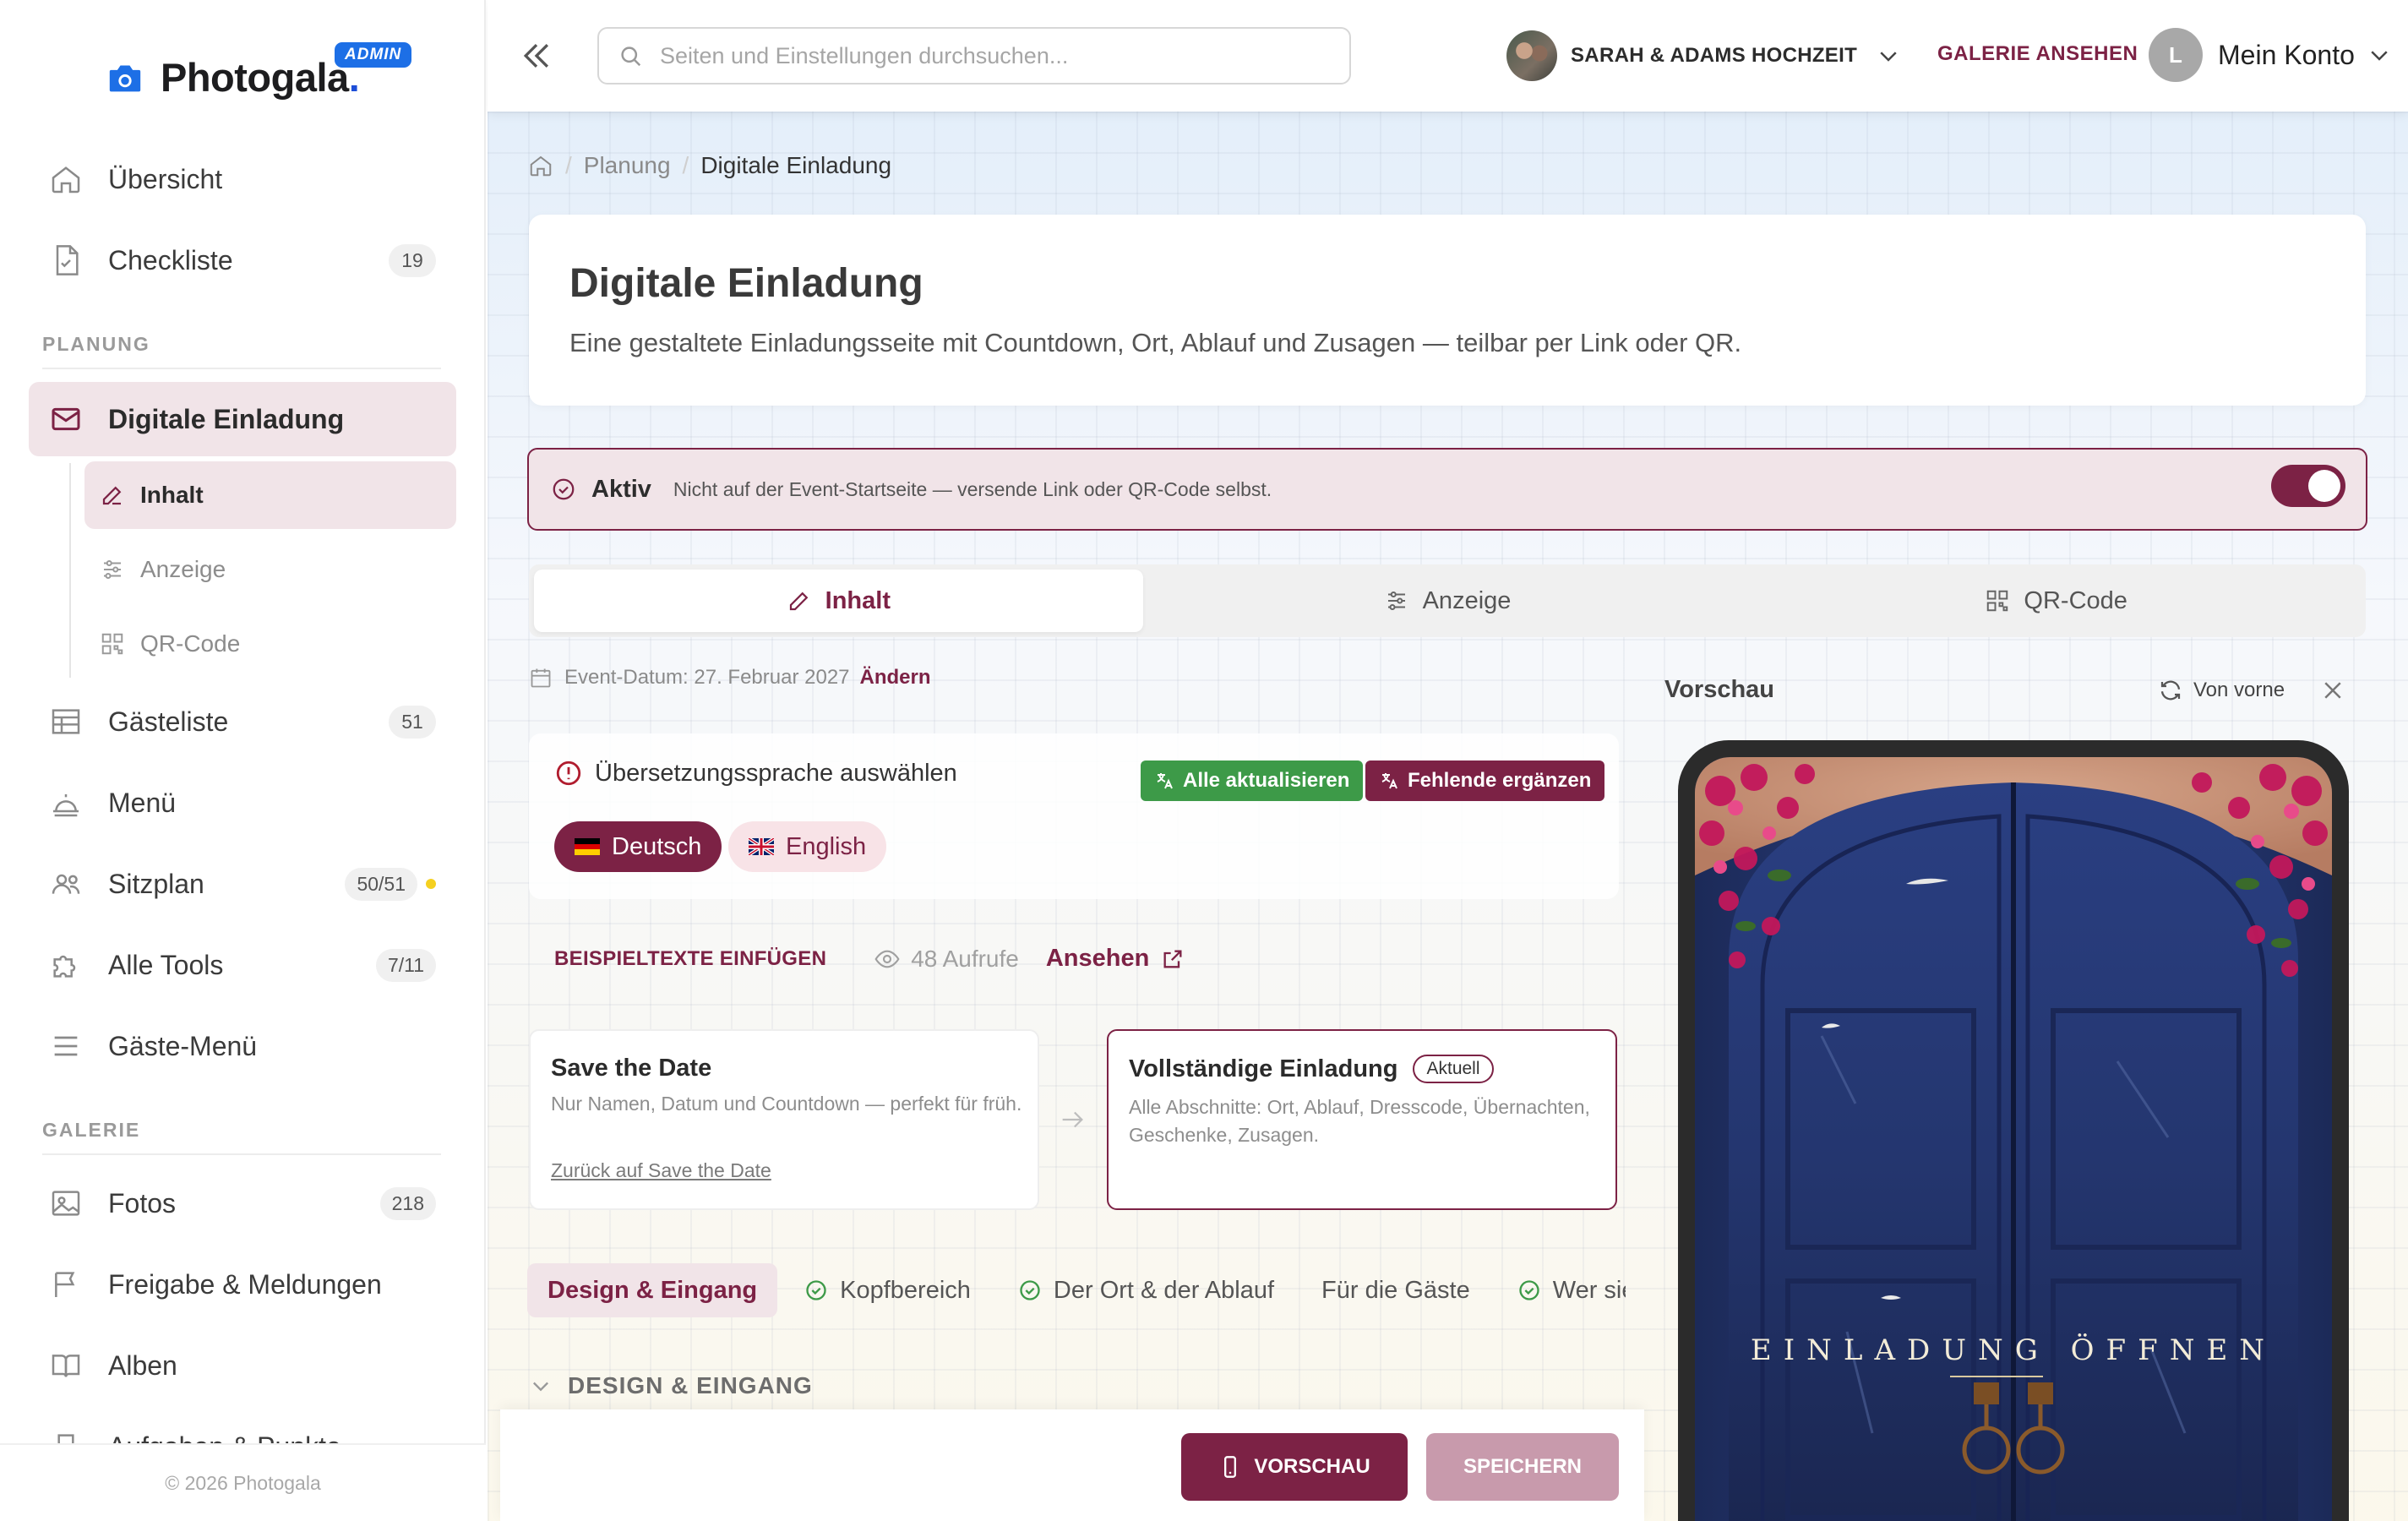 Image resolution: width=2408 pixels, height=1521 pixels. I want to click on active-toggle, so click(2308, 486).